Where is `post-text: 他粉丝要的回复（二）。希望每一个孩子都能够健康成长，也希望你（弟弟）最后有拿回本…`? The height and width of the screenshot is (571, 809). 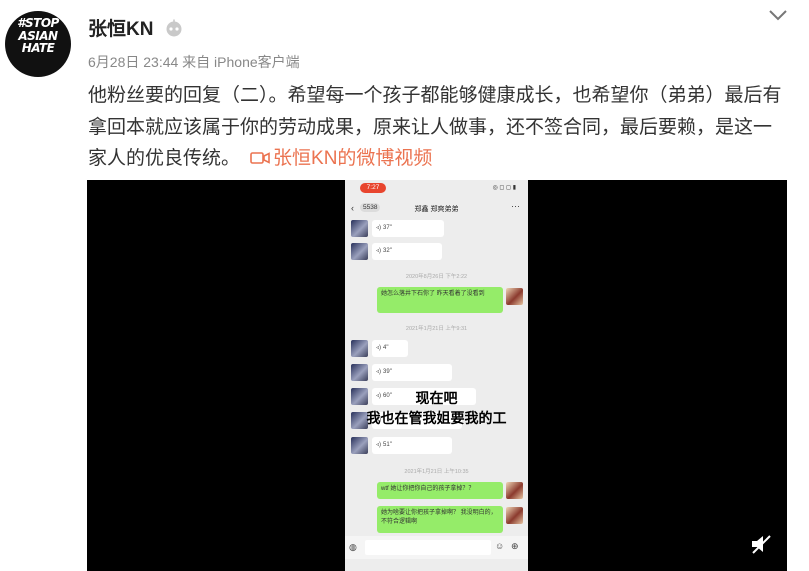
post-text: 他粉丝要的回复（二）。希望每一个孩子都能够健康成长，也希望你（弟弟）最后有拿回本… is located at coordinates (438, 127).